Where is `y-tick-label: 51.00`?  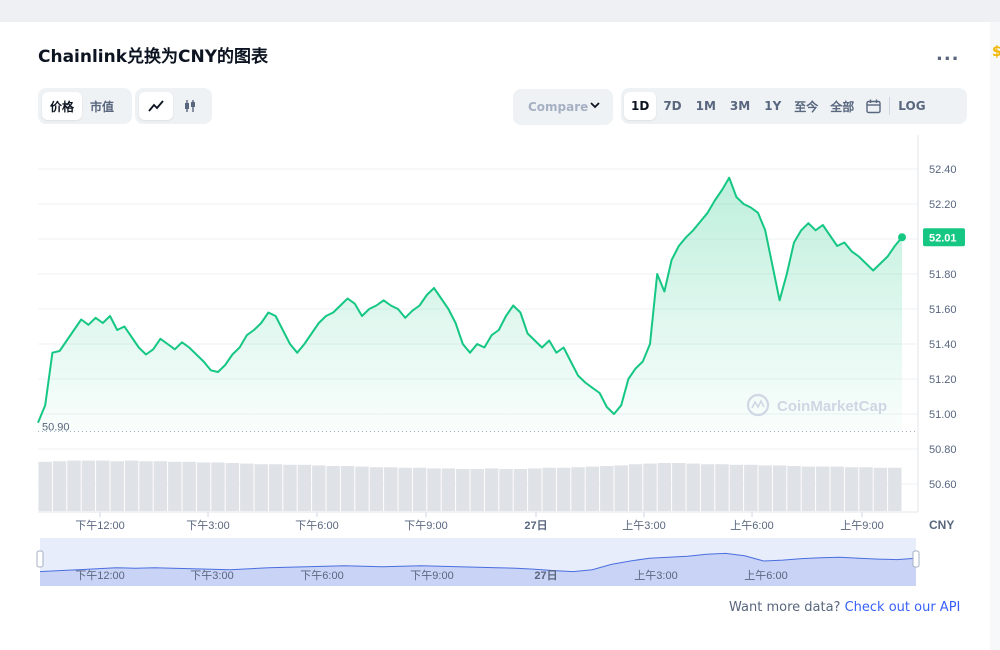
y-tick-label: 51.00 is located at coordinates (943, 415).